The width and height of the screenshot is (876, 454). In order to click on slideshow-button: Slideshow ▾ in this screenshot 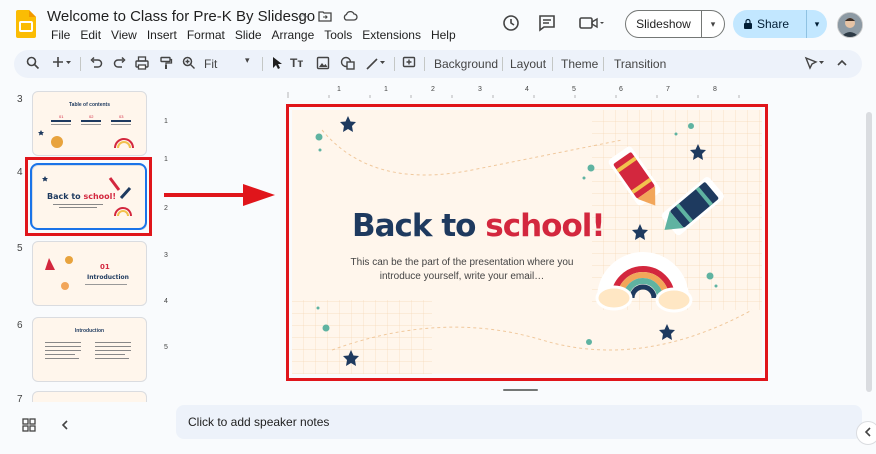, I will do `click(675, 24)`.